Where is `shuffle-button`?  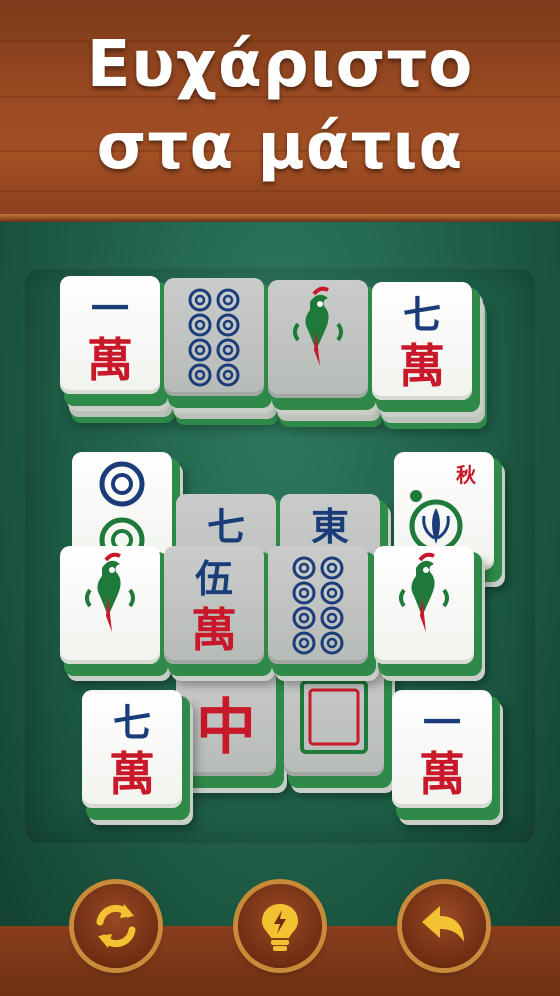 shuffle-button is located at coordinates (116, 926).